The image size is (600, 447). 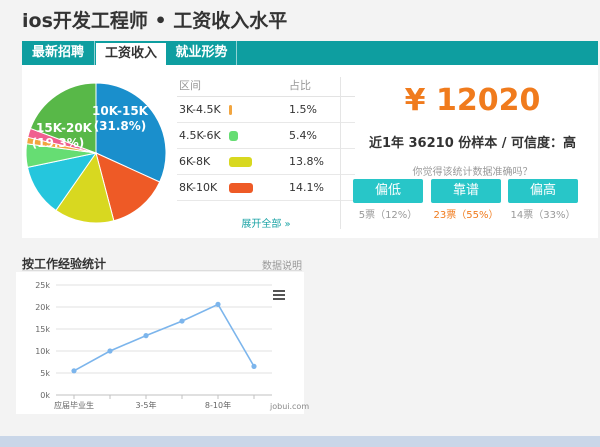 What do you see at coordinates (120, 111) in the screenshot?
I see `pie-label-10k-15k: 10K-15K` at bounding box center [120, 111].